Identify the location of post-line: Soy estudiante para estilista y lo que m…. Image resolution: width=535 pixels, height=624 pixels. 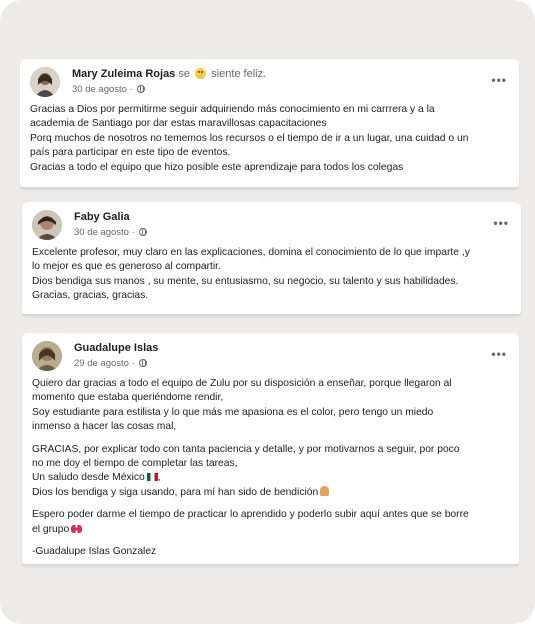
(233, 412).